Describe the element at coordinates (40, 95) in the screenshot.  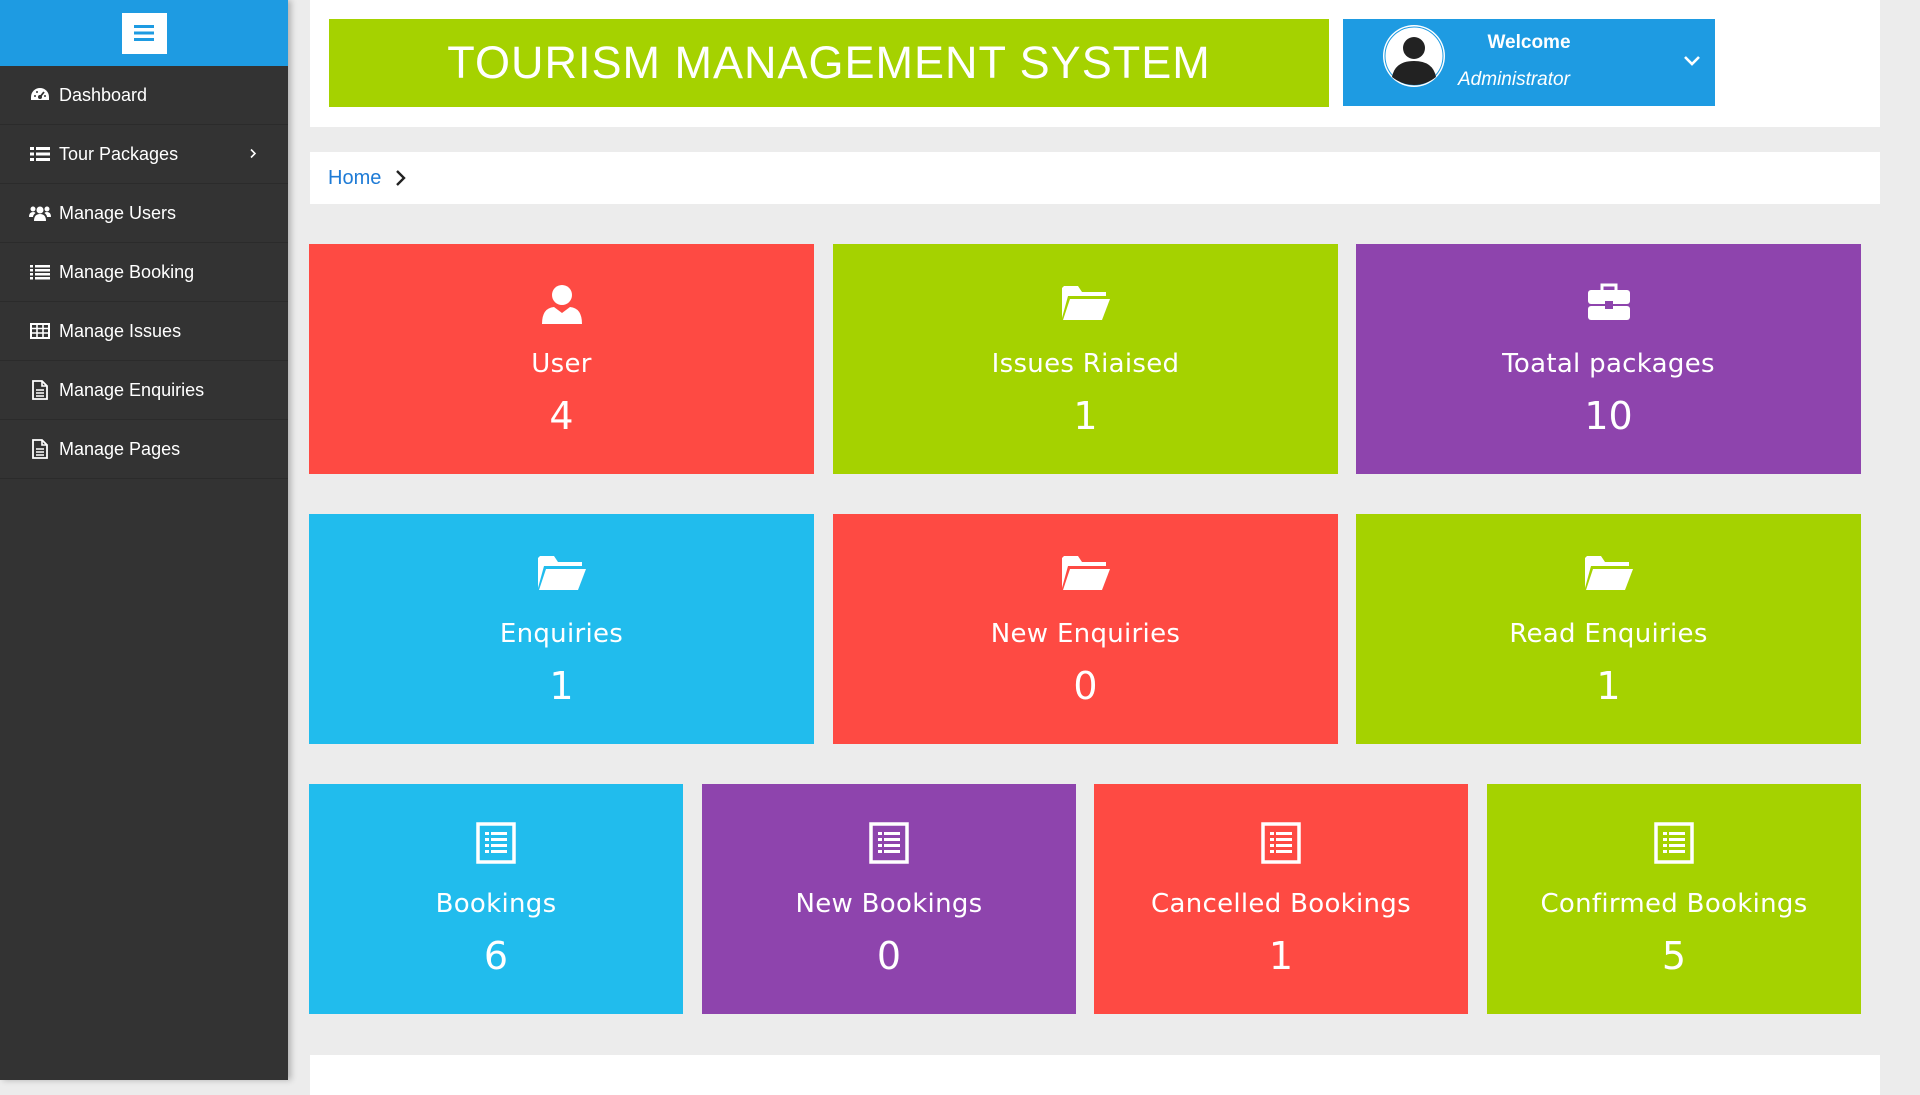
I see `dashboard-icon` at that location.